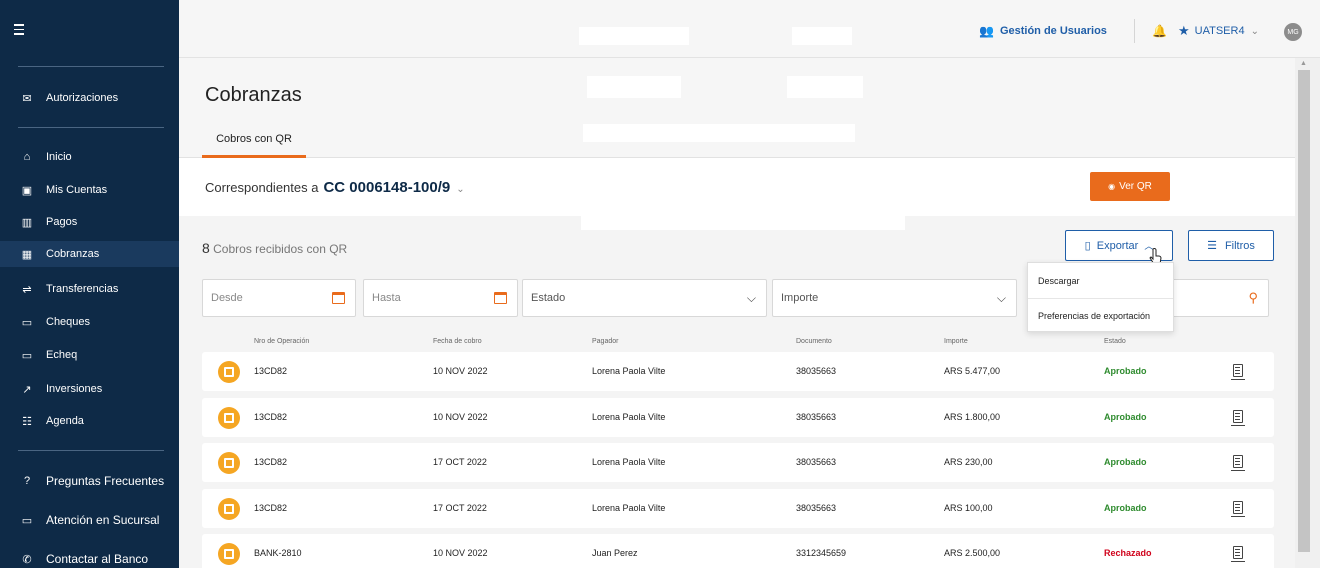  What do you see at coordinates (89, 481) in the screenshot?
I see `sidebar-item-preguntas: ? Preguntas Frecuentes` at bounding box center [89, 481].